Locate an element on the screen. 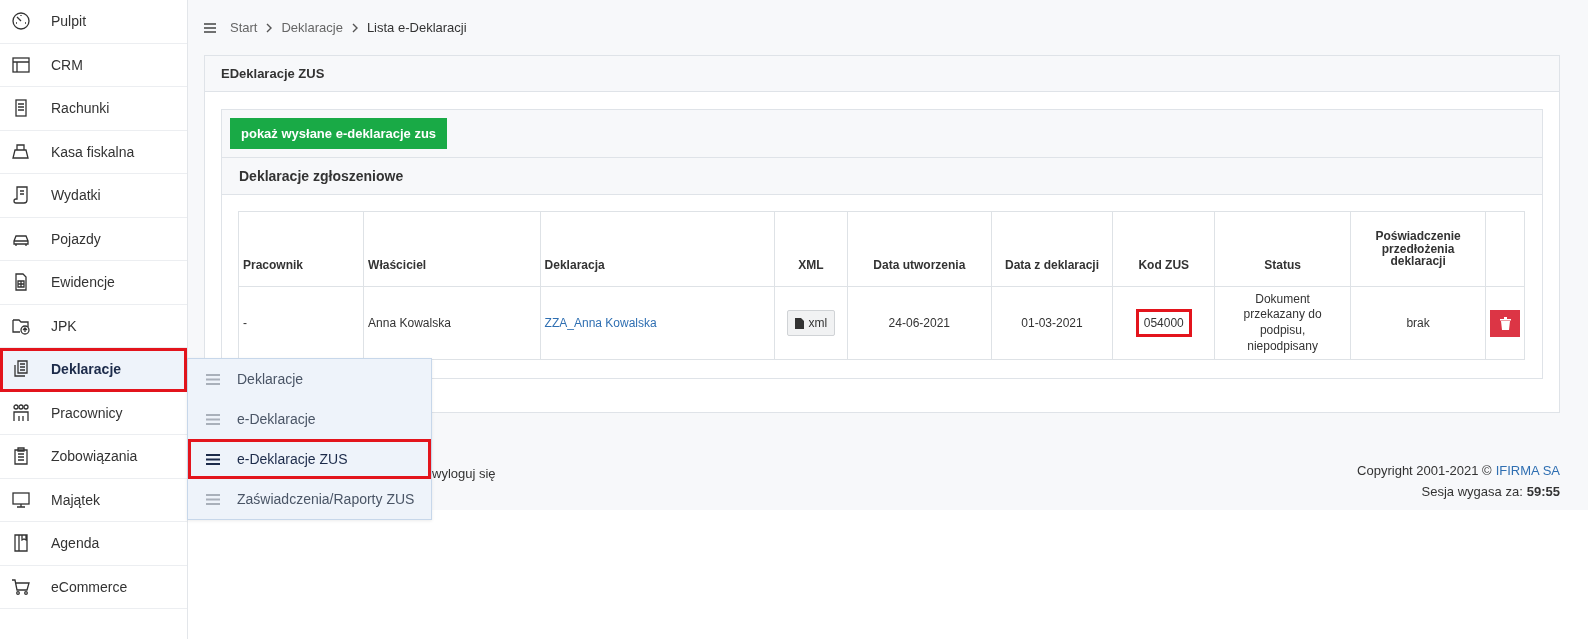  table-cell: brak is located at coordinates (1418, 323).